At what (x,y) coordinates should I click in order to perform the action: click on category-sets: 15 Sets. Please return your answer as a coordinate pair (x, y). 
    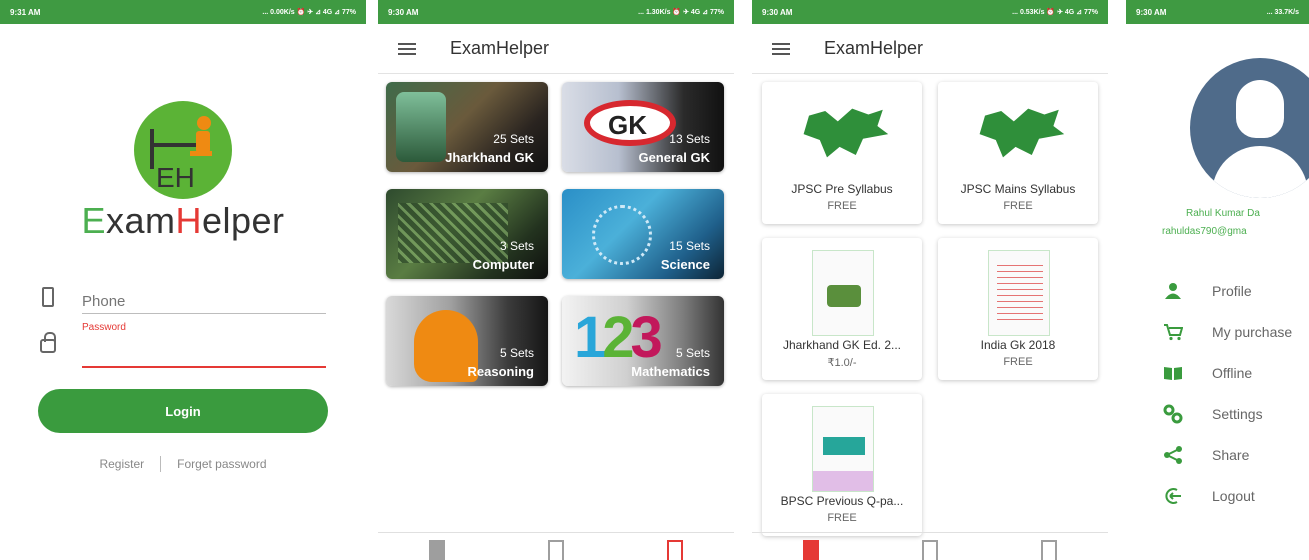
    Looking at the image, I should click on (689, 246).